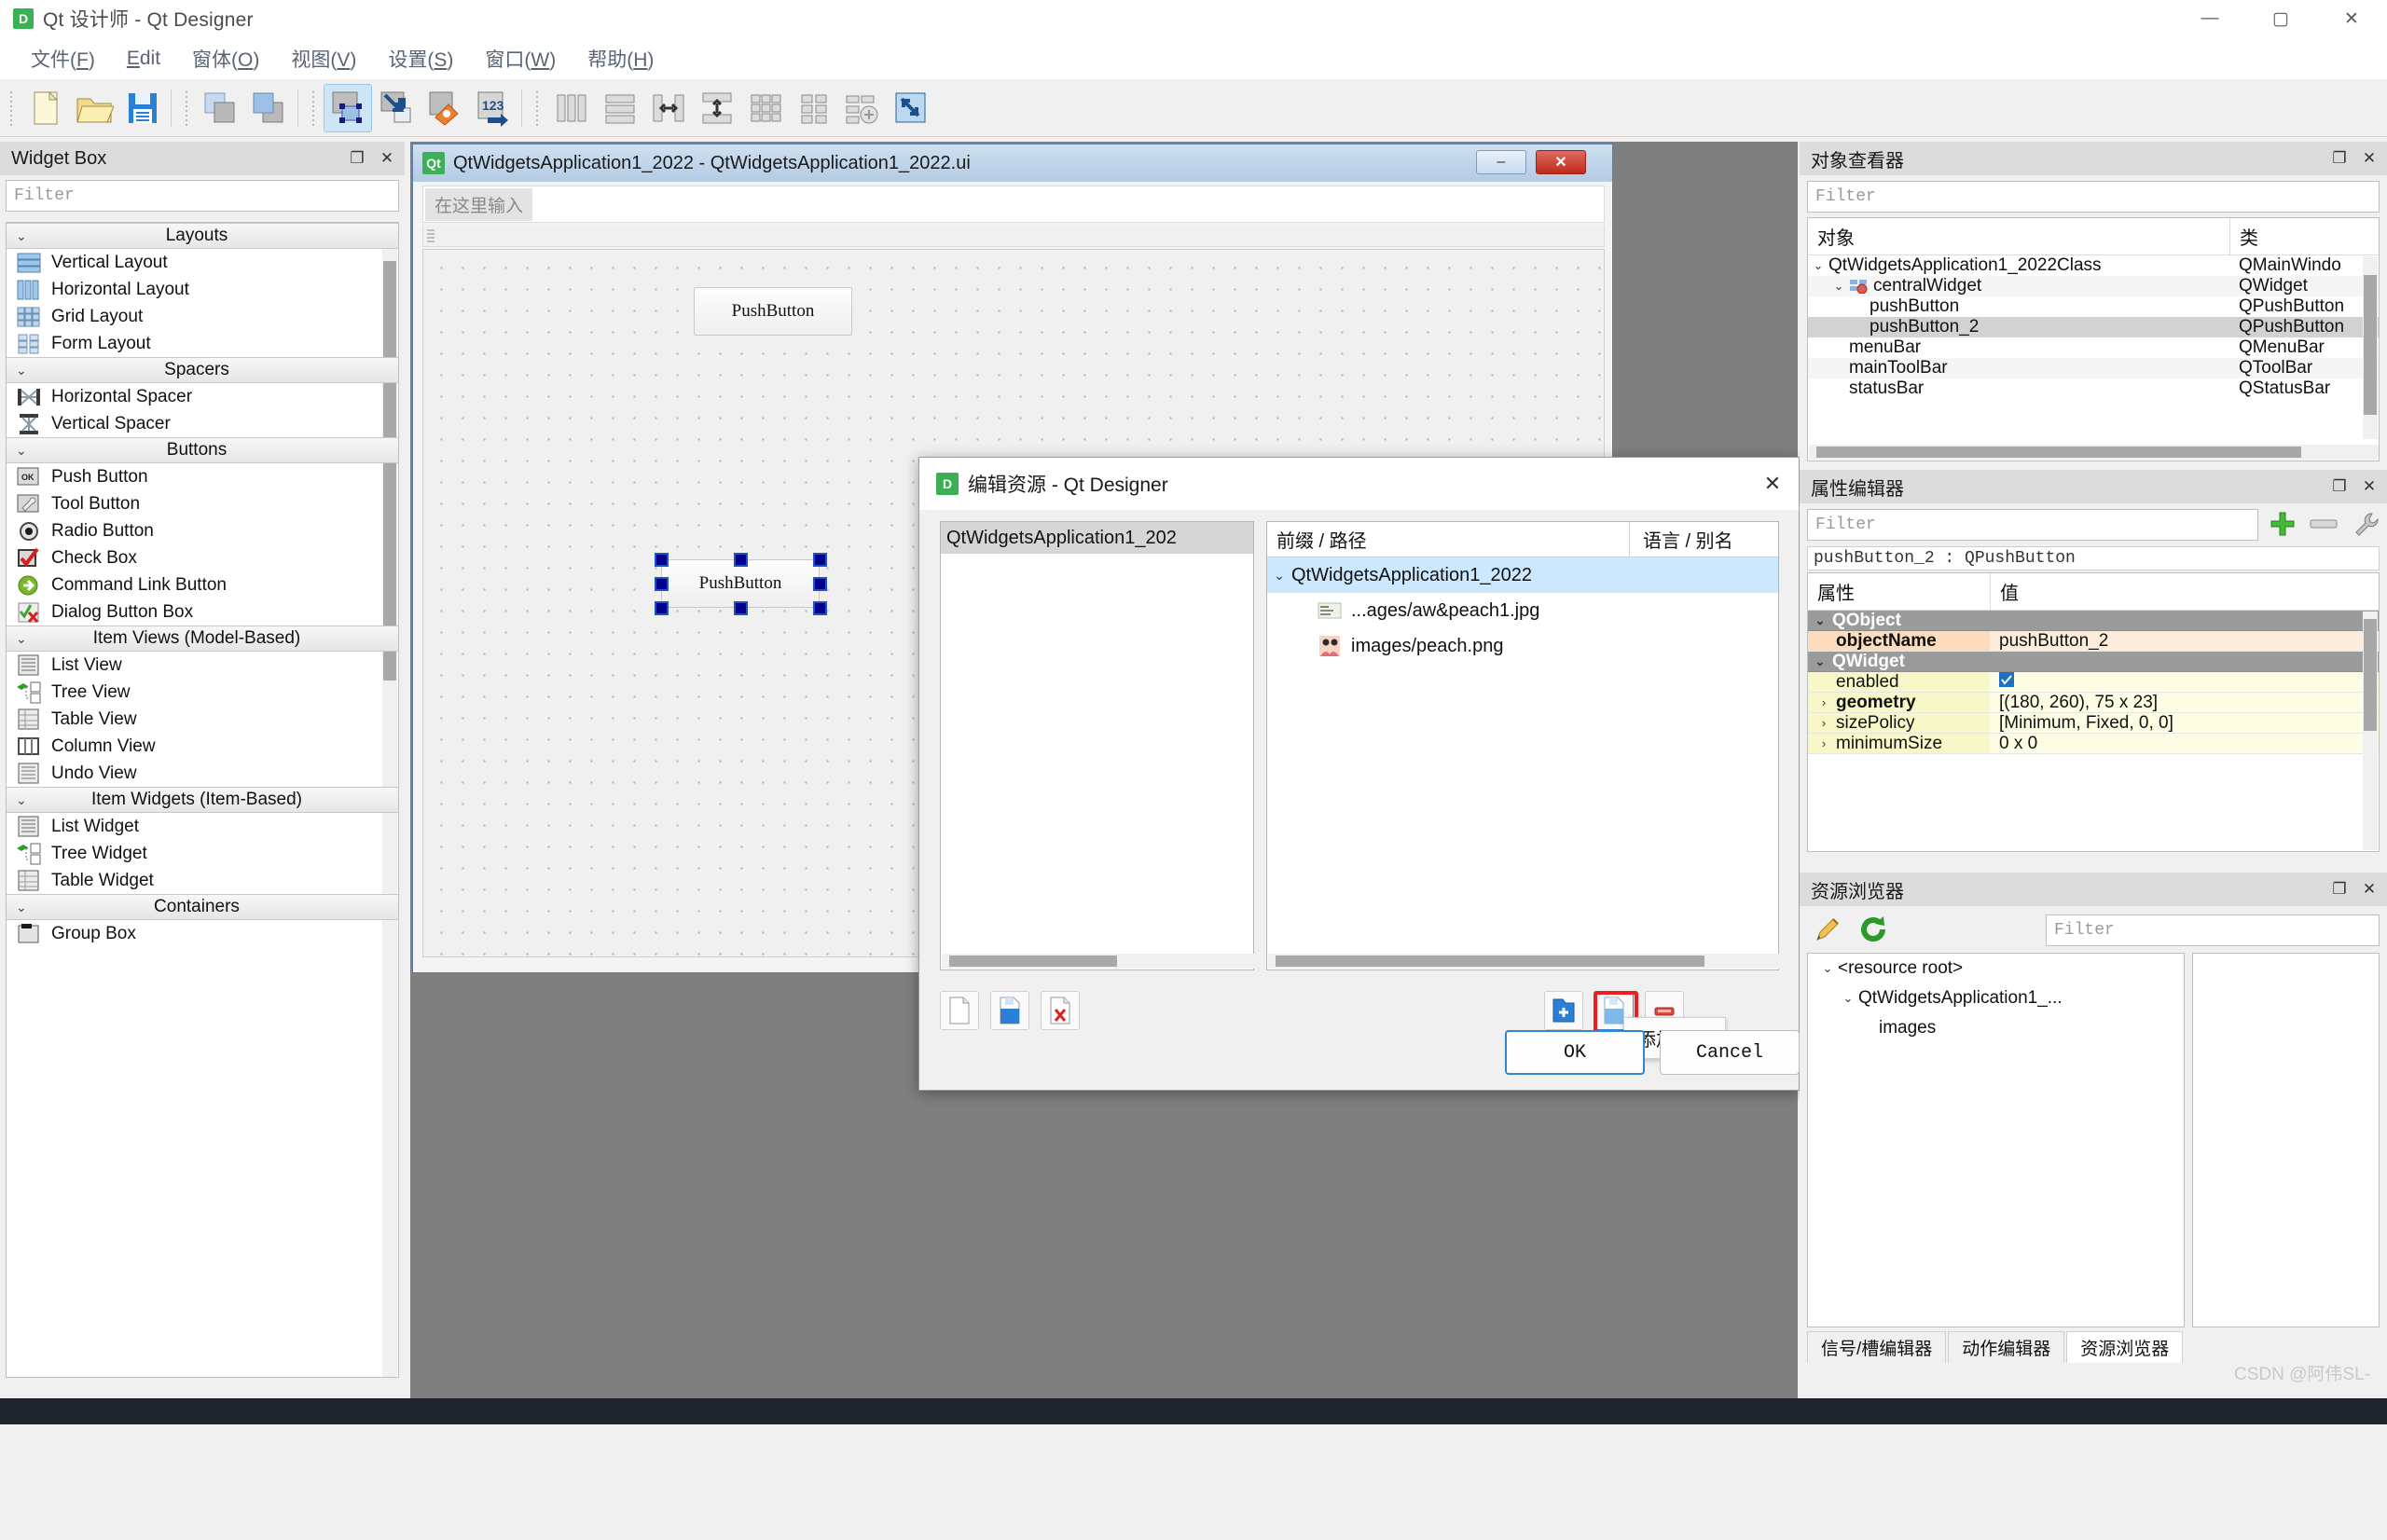 Image resolution: width=2387 pixels, height=1540 pixels. What do you see at coordinates (2093, 703) in the screenshot?
I see `property-row: › geometry [(180, 260), 75 x 23]` at bounding box center [2093, 703].